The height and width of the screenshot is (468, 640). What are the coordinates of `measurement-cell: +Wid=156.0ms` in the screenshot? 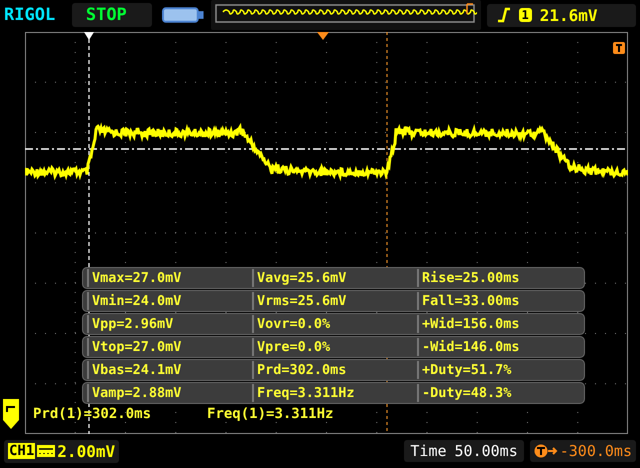 It's located at (498, 324).